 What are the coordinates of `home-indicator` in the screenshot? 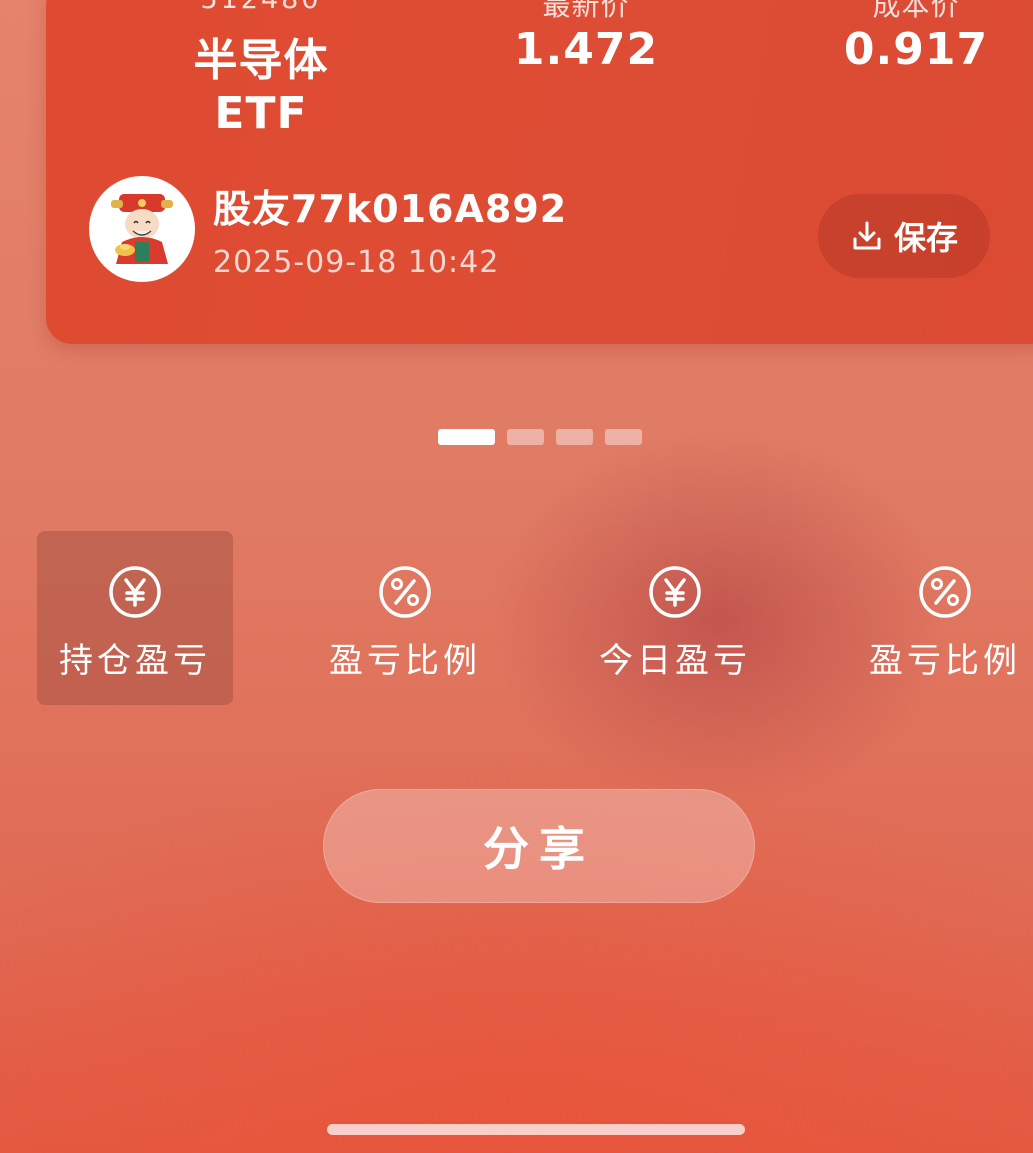 It's located at (536, 1129).